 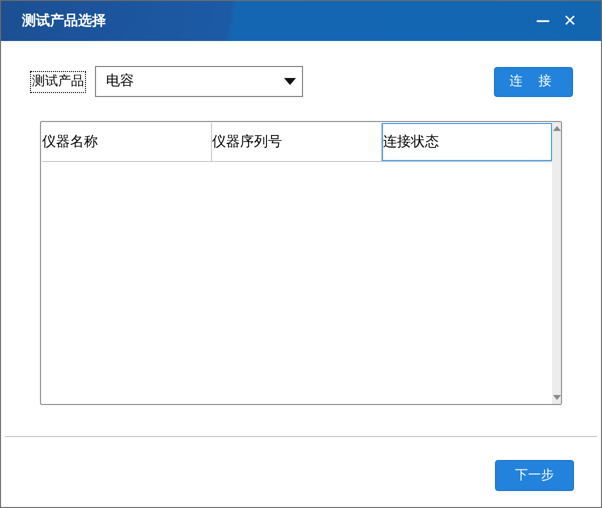 What do you see at coordinates (570, 21) in the screenshot?
I see `close-button: ✕` at bounding box center [570, 21].